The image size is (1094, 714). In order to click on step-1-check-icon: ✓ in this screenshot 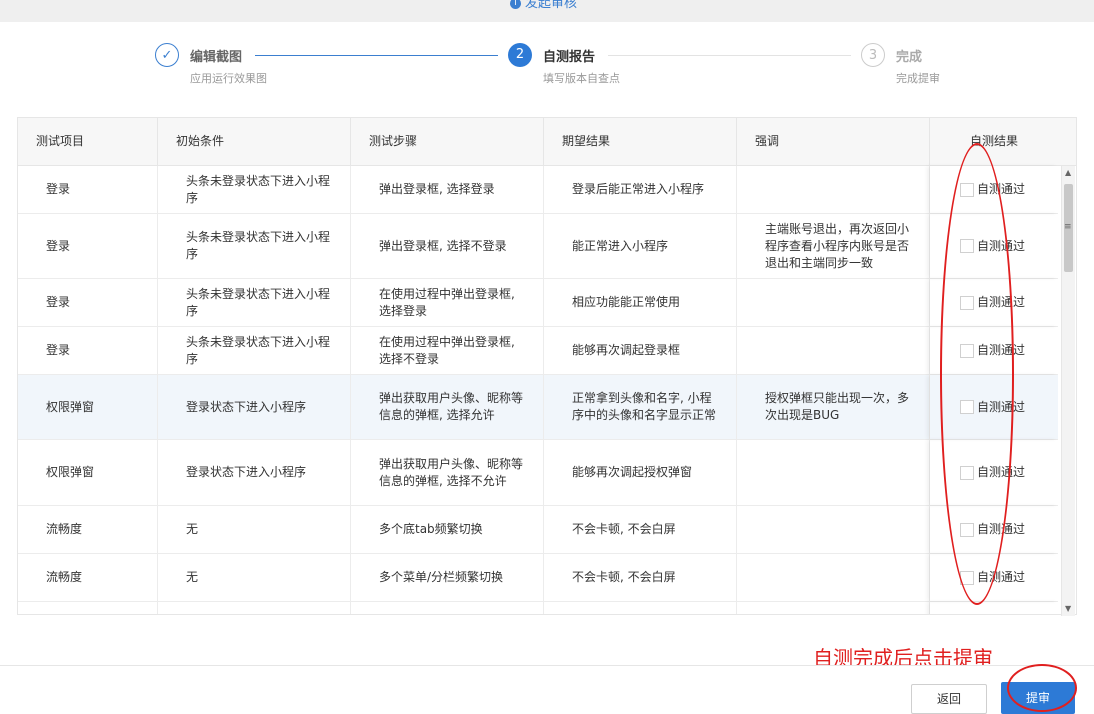, I will do `click(167, 55)`.